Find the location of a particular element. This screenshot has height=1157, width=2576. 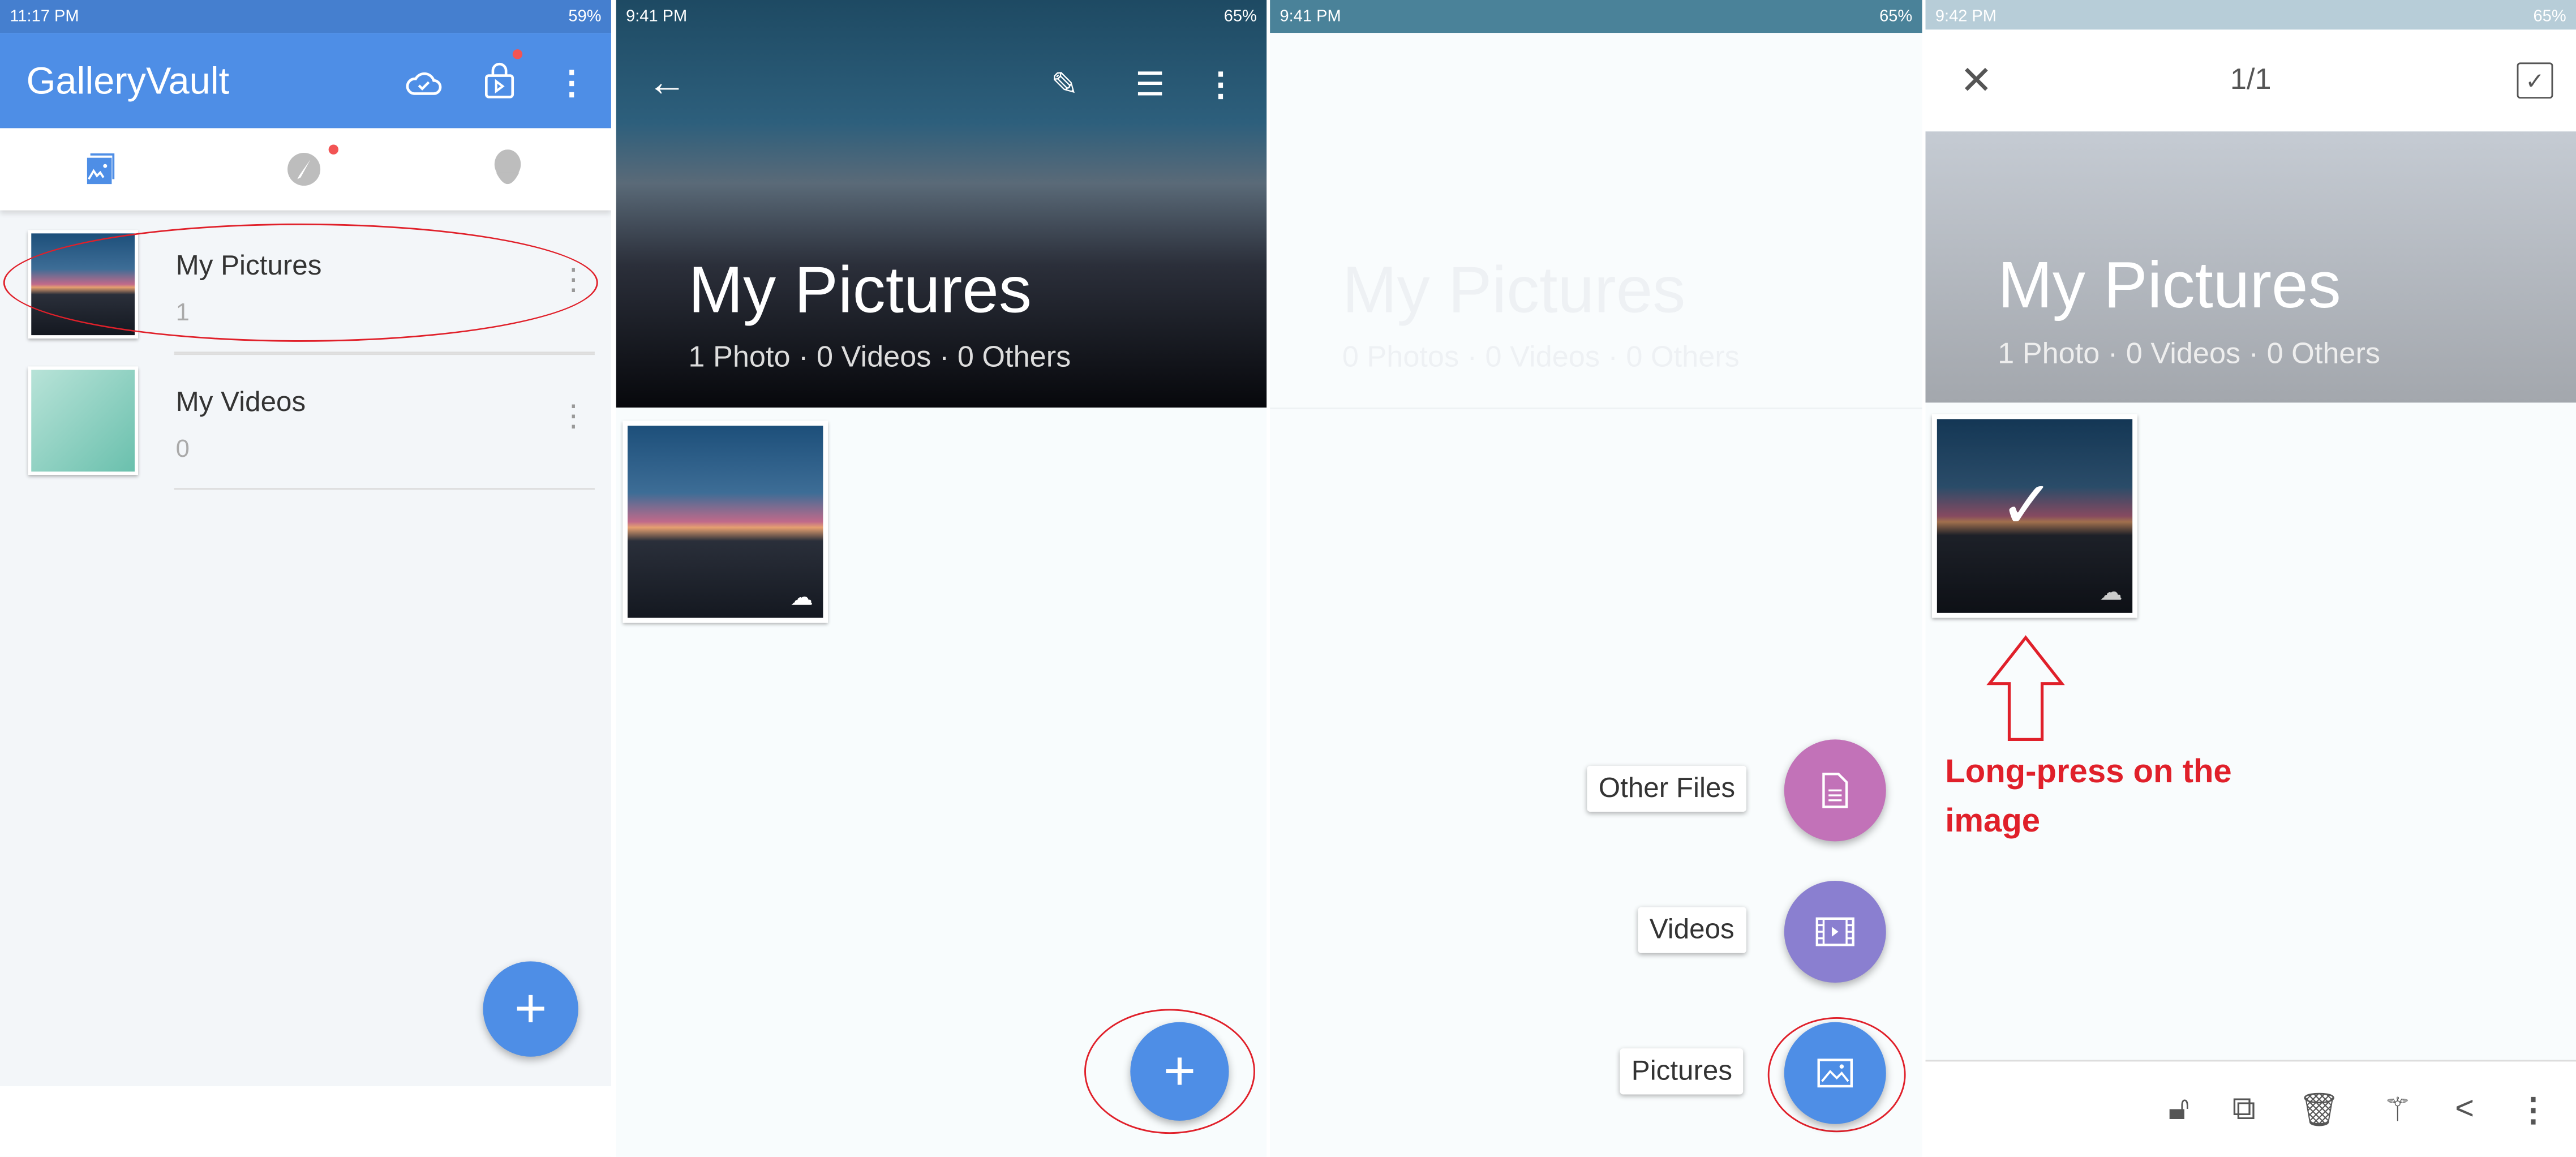

header-overlay-edge is located at coordinates (1596, 408).